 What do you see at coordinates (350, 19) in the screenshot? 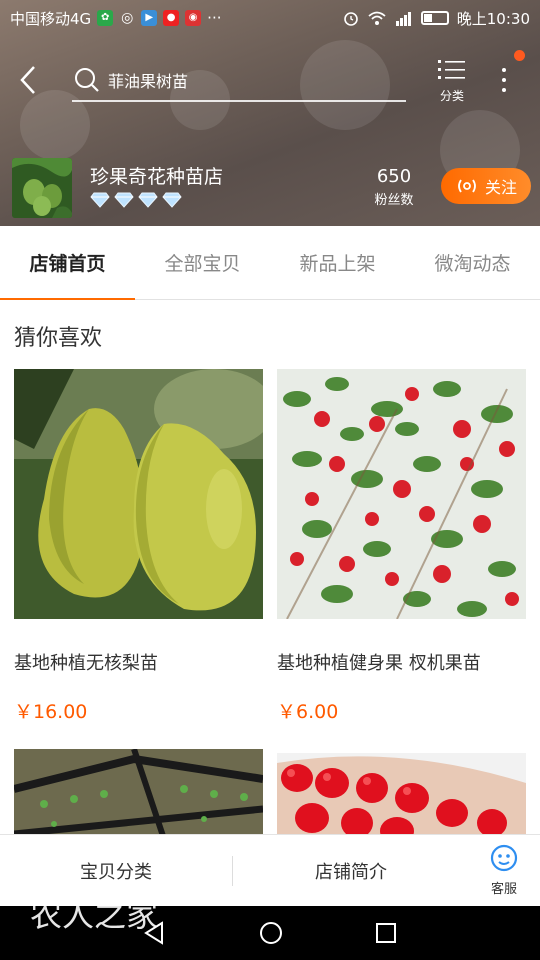
I see `alarm-icon` at bounding box center [350, 19].